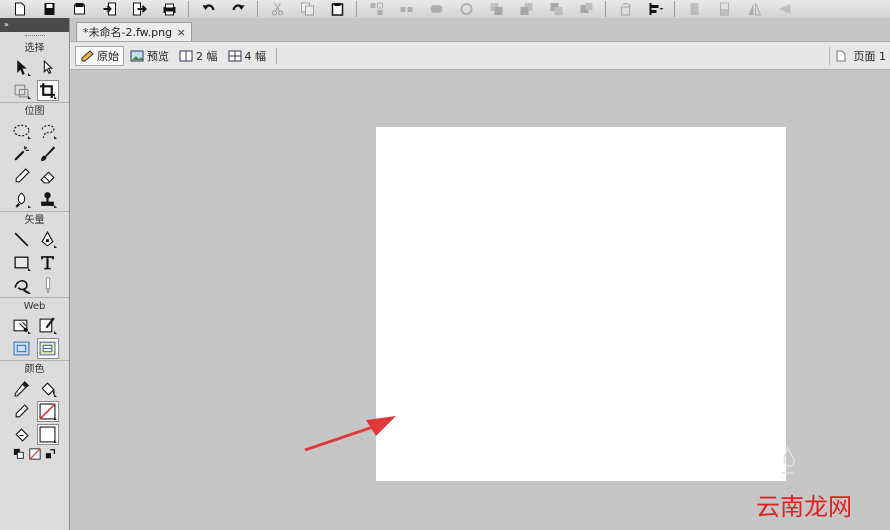 This screenshot has height=530, width=890. Describe the element at coordinates (337, 9) in the screenshot. I see `paste-icon` at that location.